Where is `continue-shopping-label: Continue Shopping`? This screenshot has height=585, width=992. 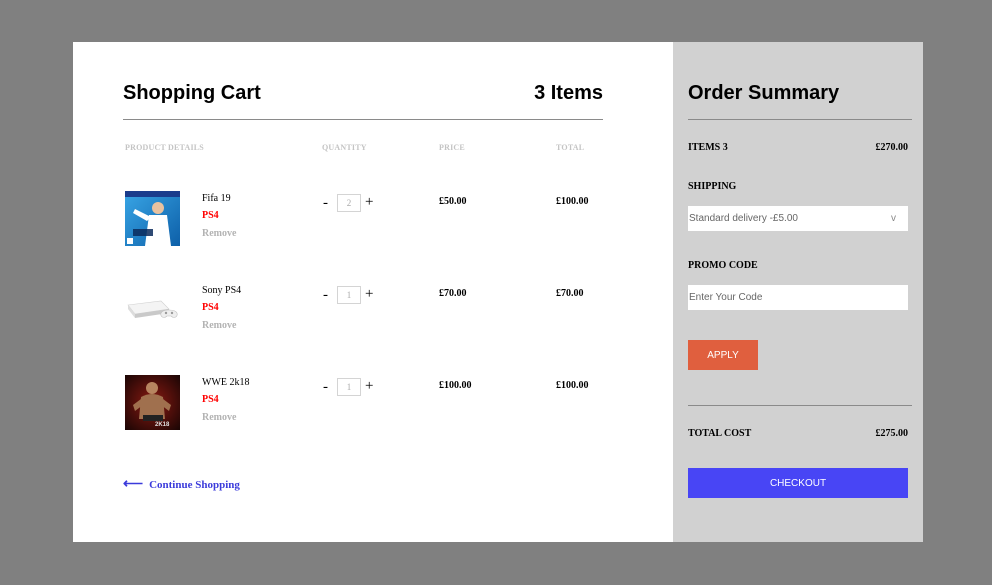 continue-shopping-label: Continue Shopping is located at coordinates (194, 485).